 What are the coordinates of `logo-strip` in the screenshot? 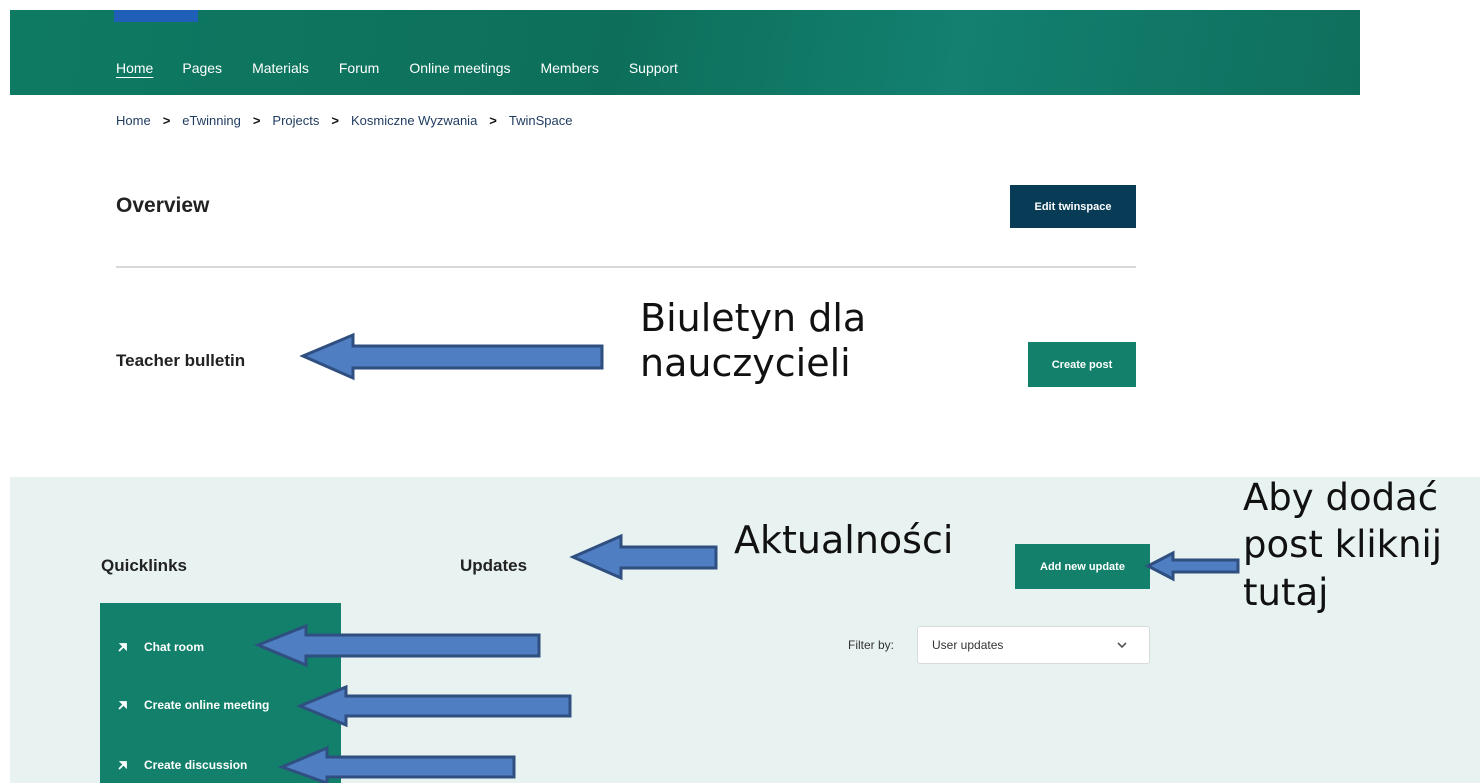 It's located at (156, 16).